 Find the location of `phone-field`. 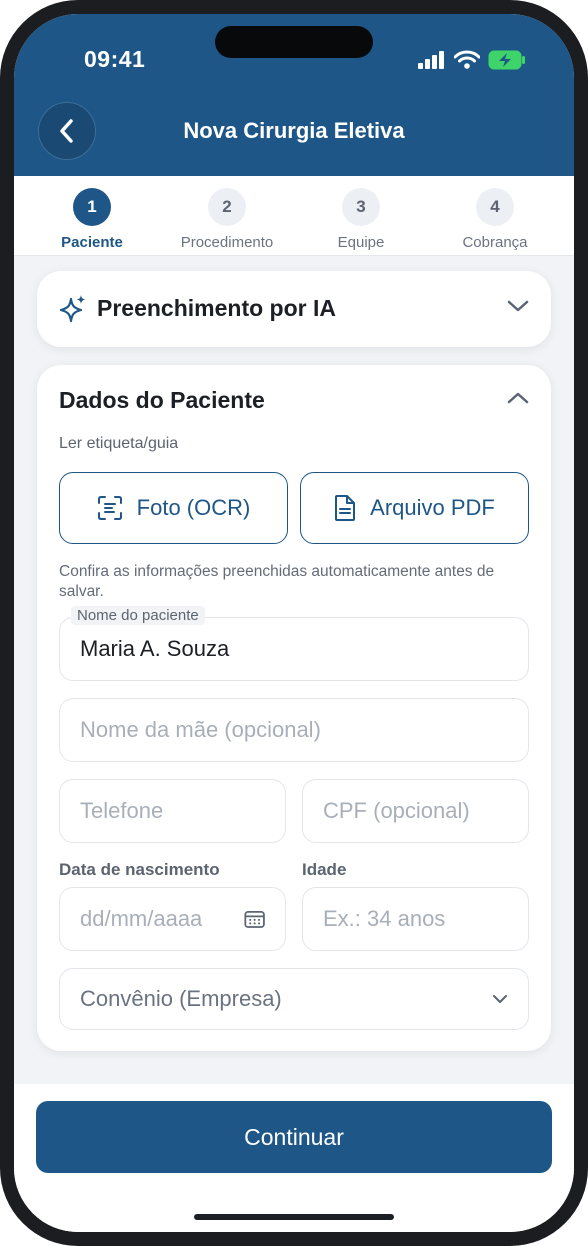

phone-field is located at coordinates (172, 811).